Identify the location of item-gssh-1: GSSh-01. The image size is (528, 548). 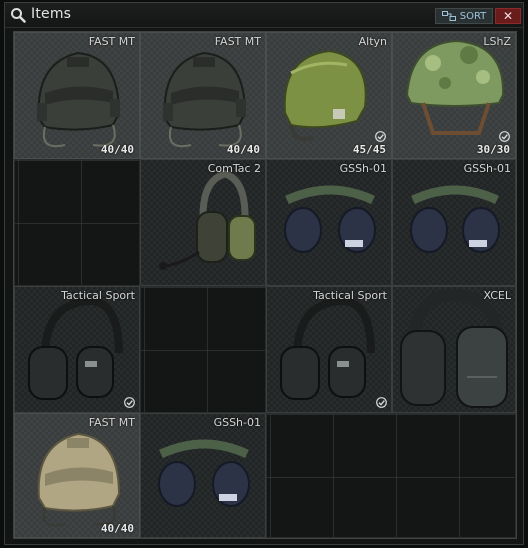
(329, 222).